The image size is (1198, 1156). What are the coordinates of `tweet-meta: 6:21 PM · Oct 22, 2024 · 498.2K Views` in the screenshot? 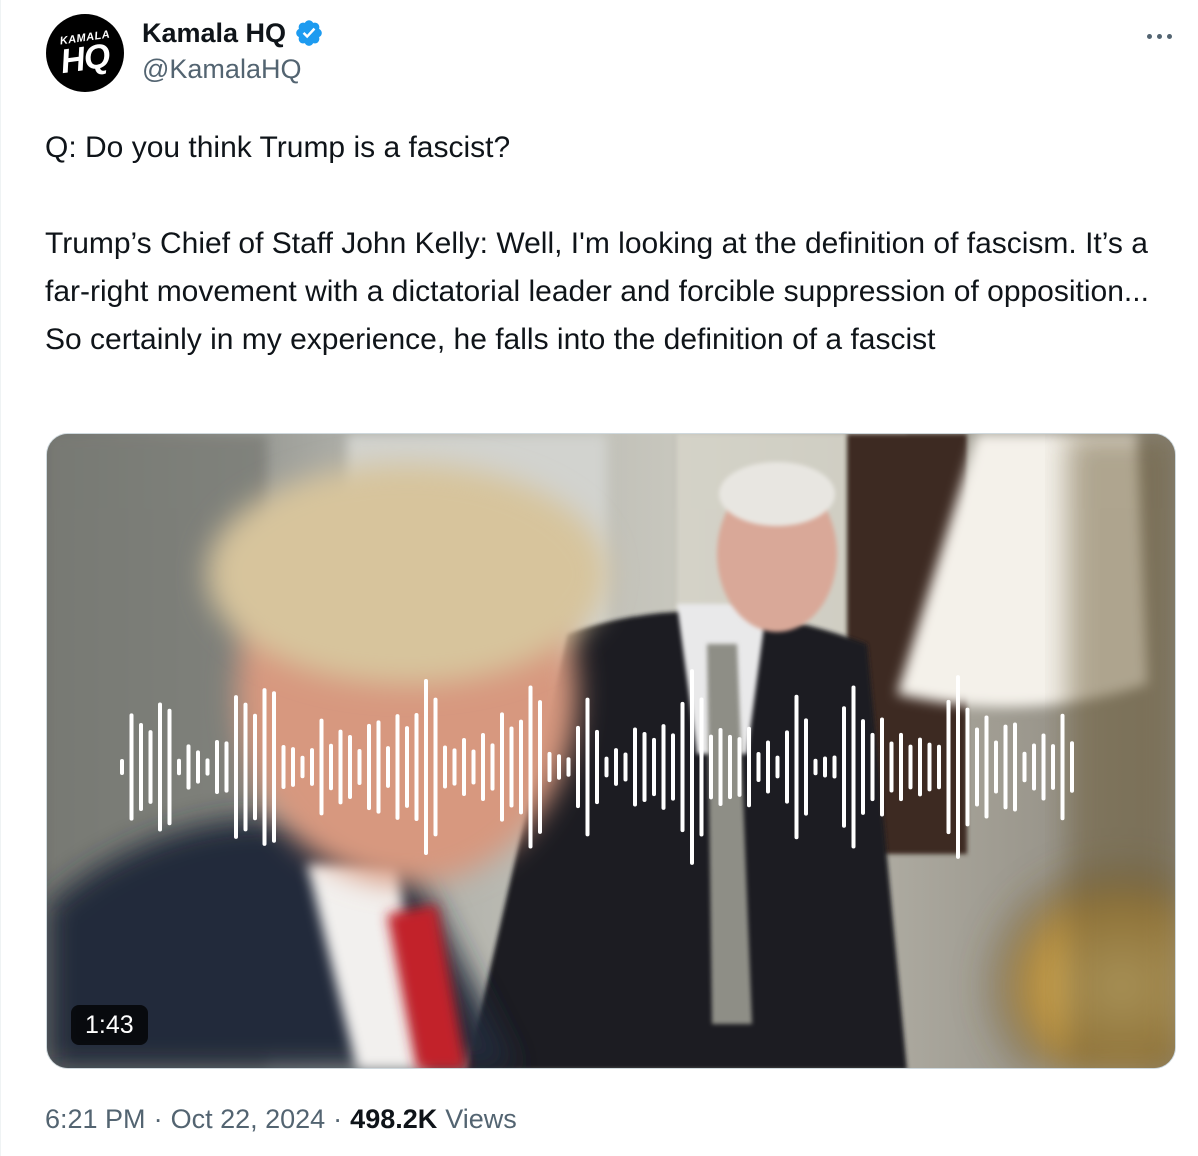 It's located at (281, 1119).